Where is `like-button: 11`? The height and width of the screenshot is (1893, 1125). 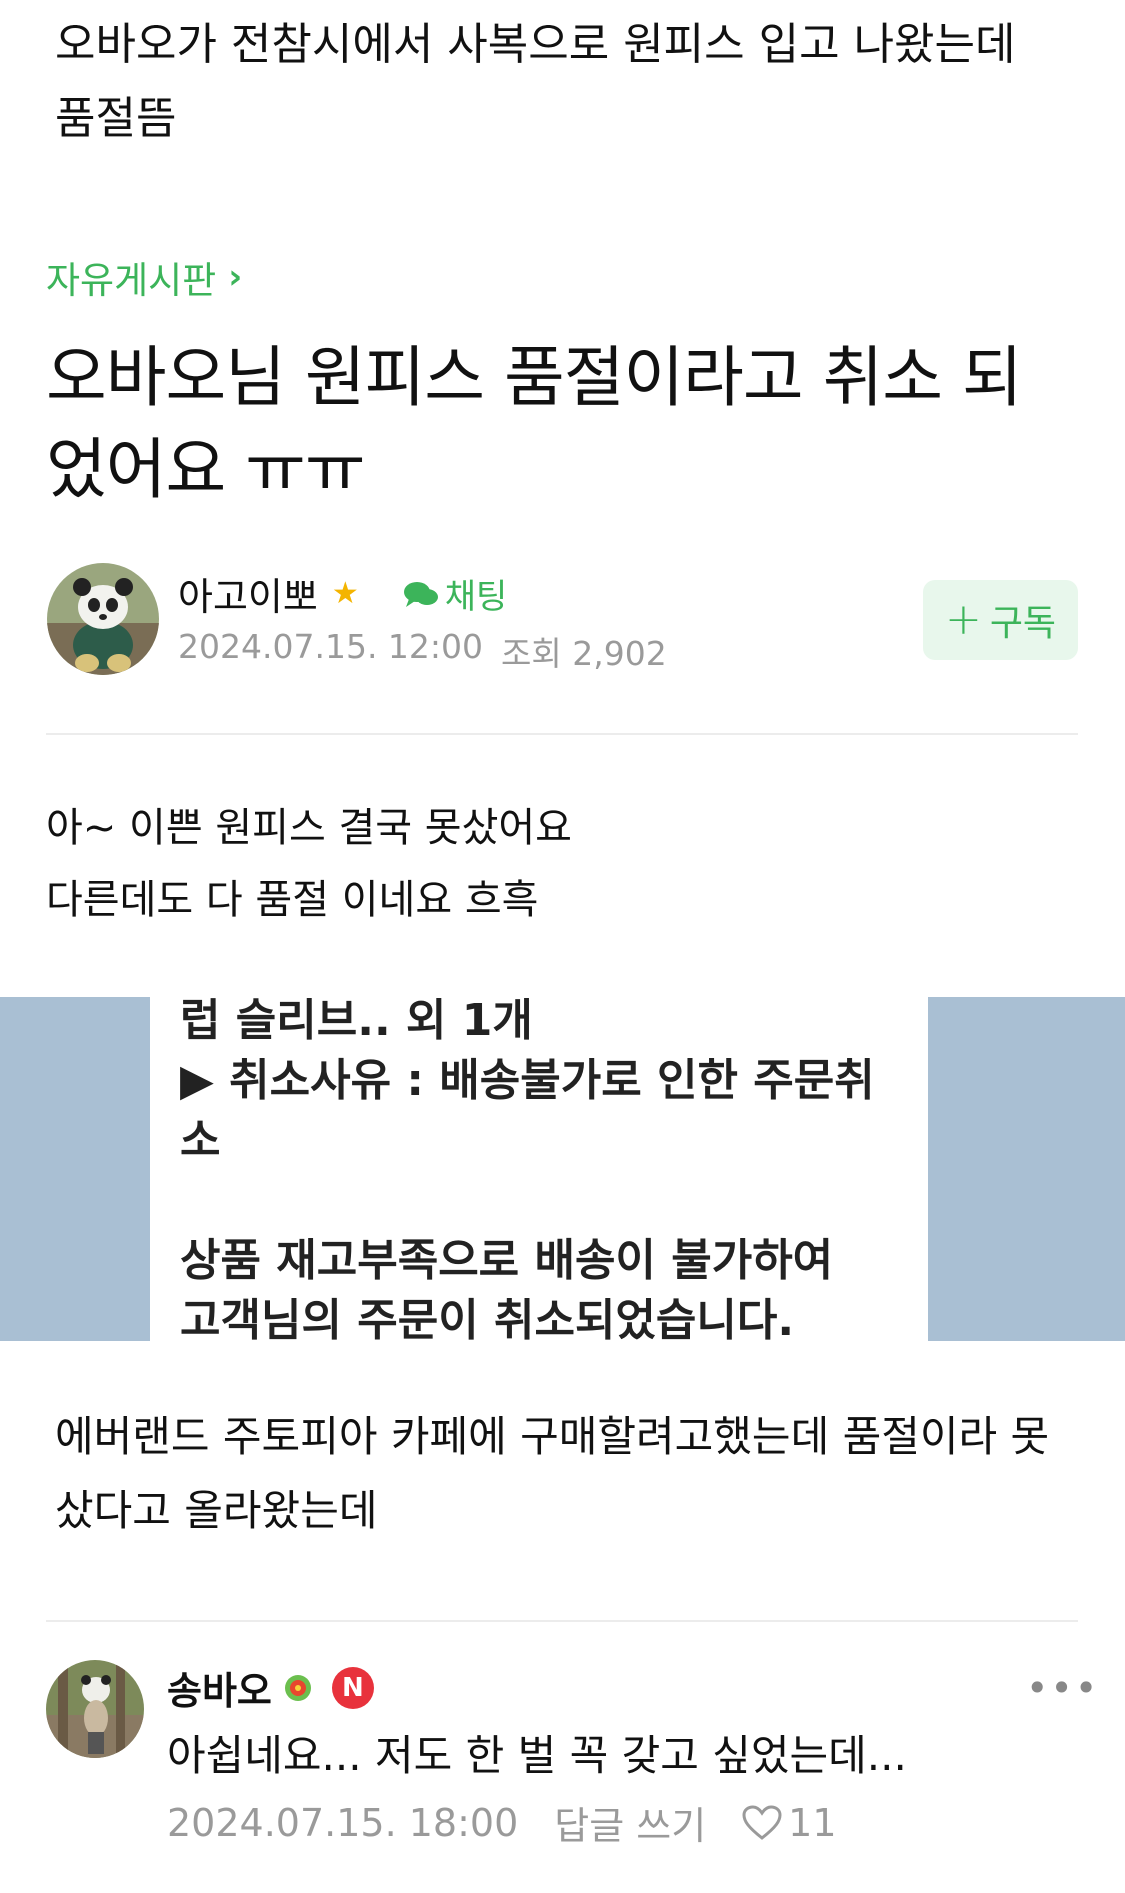
like-button: 11 is located at coordinates (789, 1822).